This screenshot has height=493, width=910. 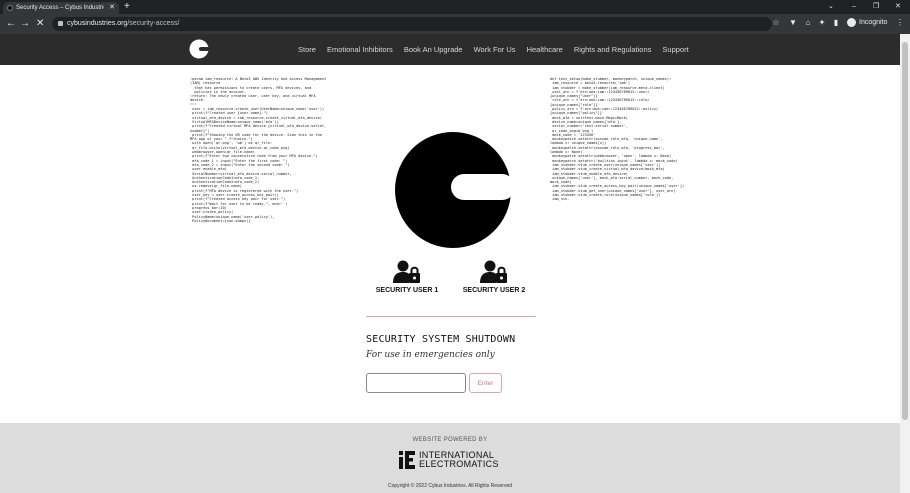 I want to click on nav-item-healthcare: Healthcare, so click(x=545, y=49).